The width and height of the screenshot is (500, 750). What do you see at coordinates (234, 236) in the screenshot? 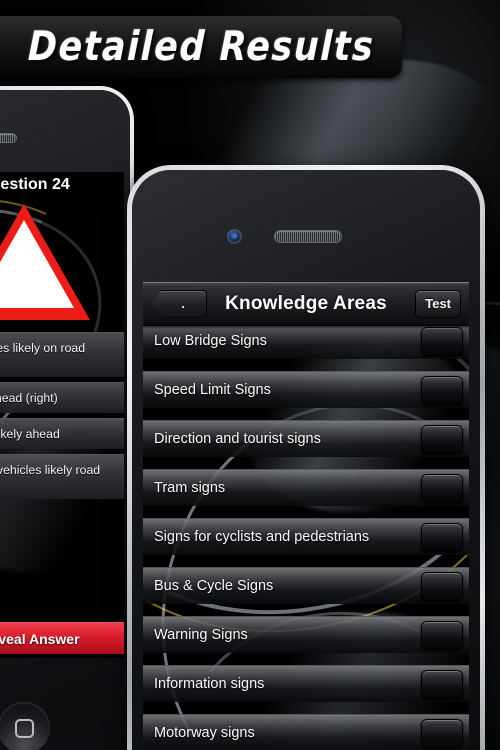
I see `front-camera-icon` at bounding box center [234, 236].